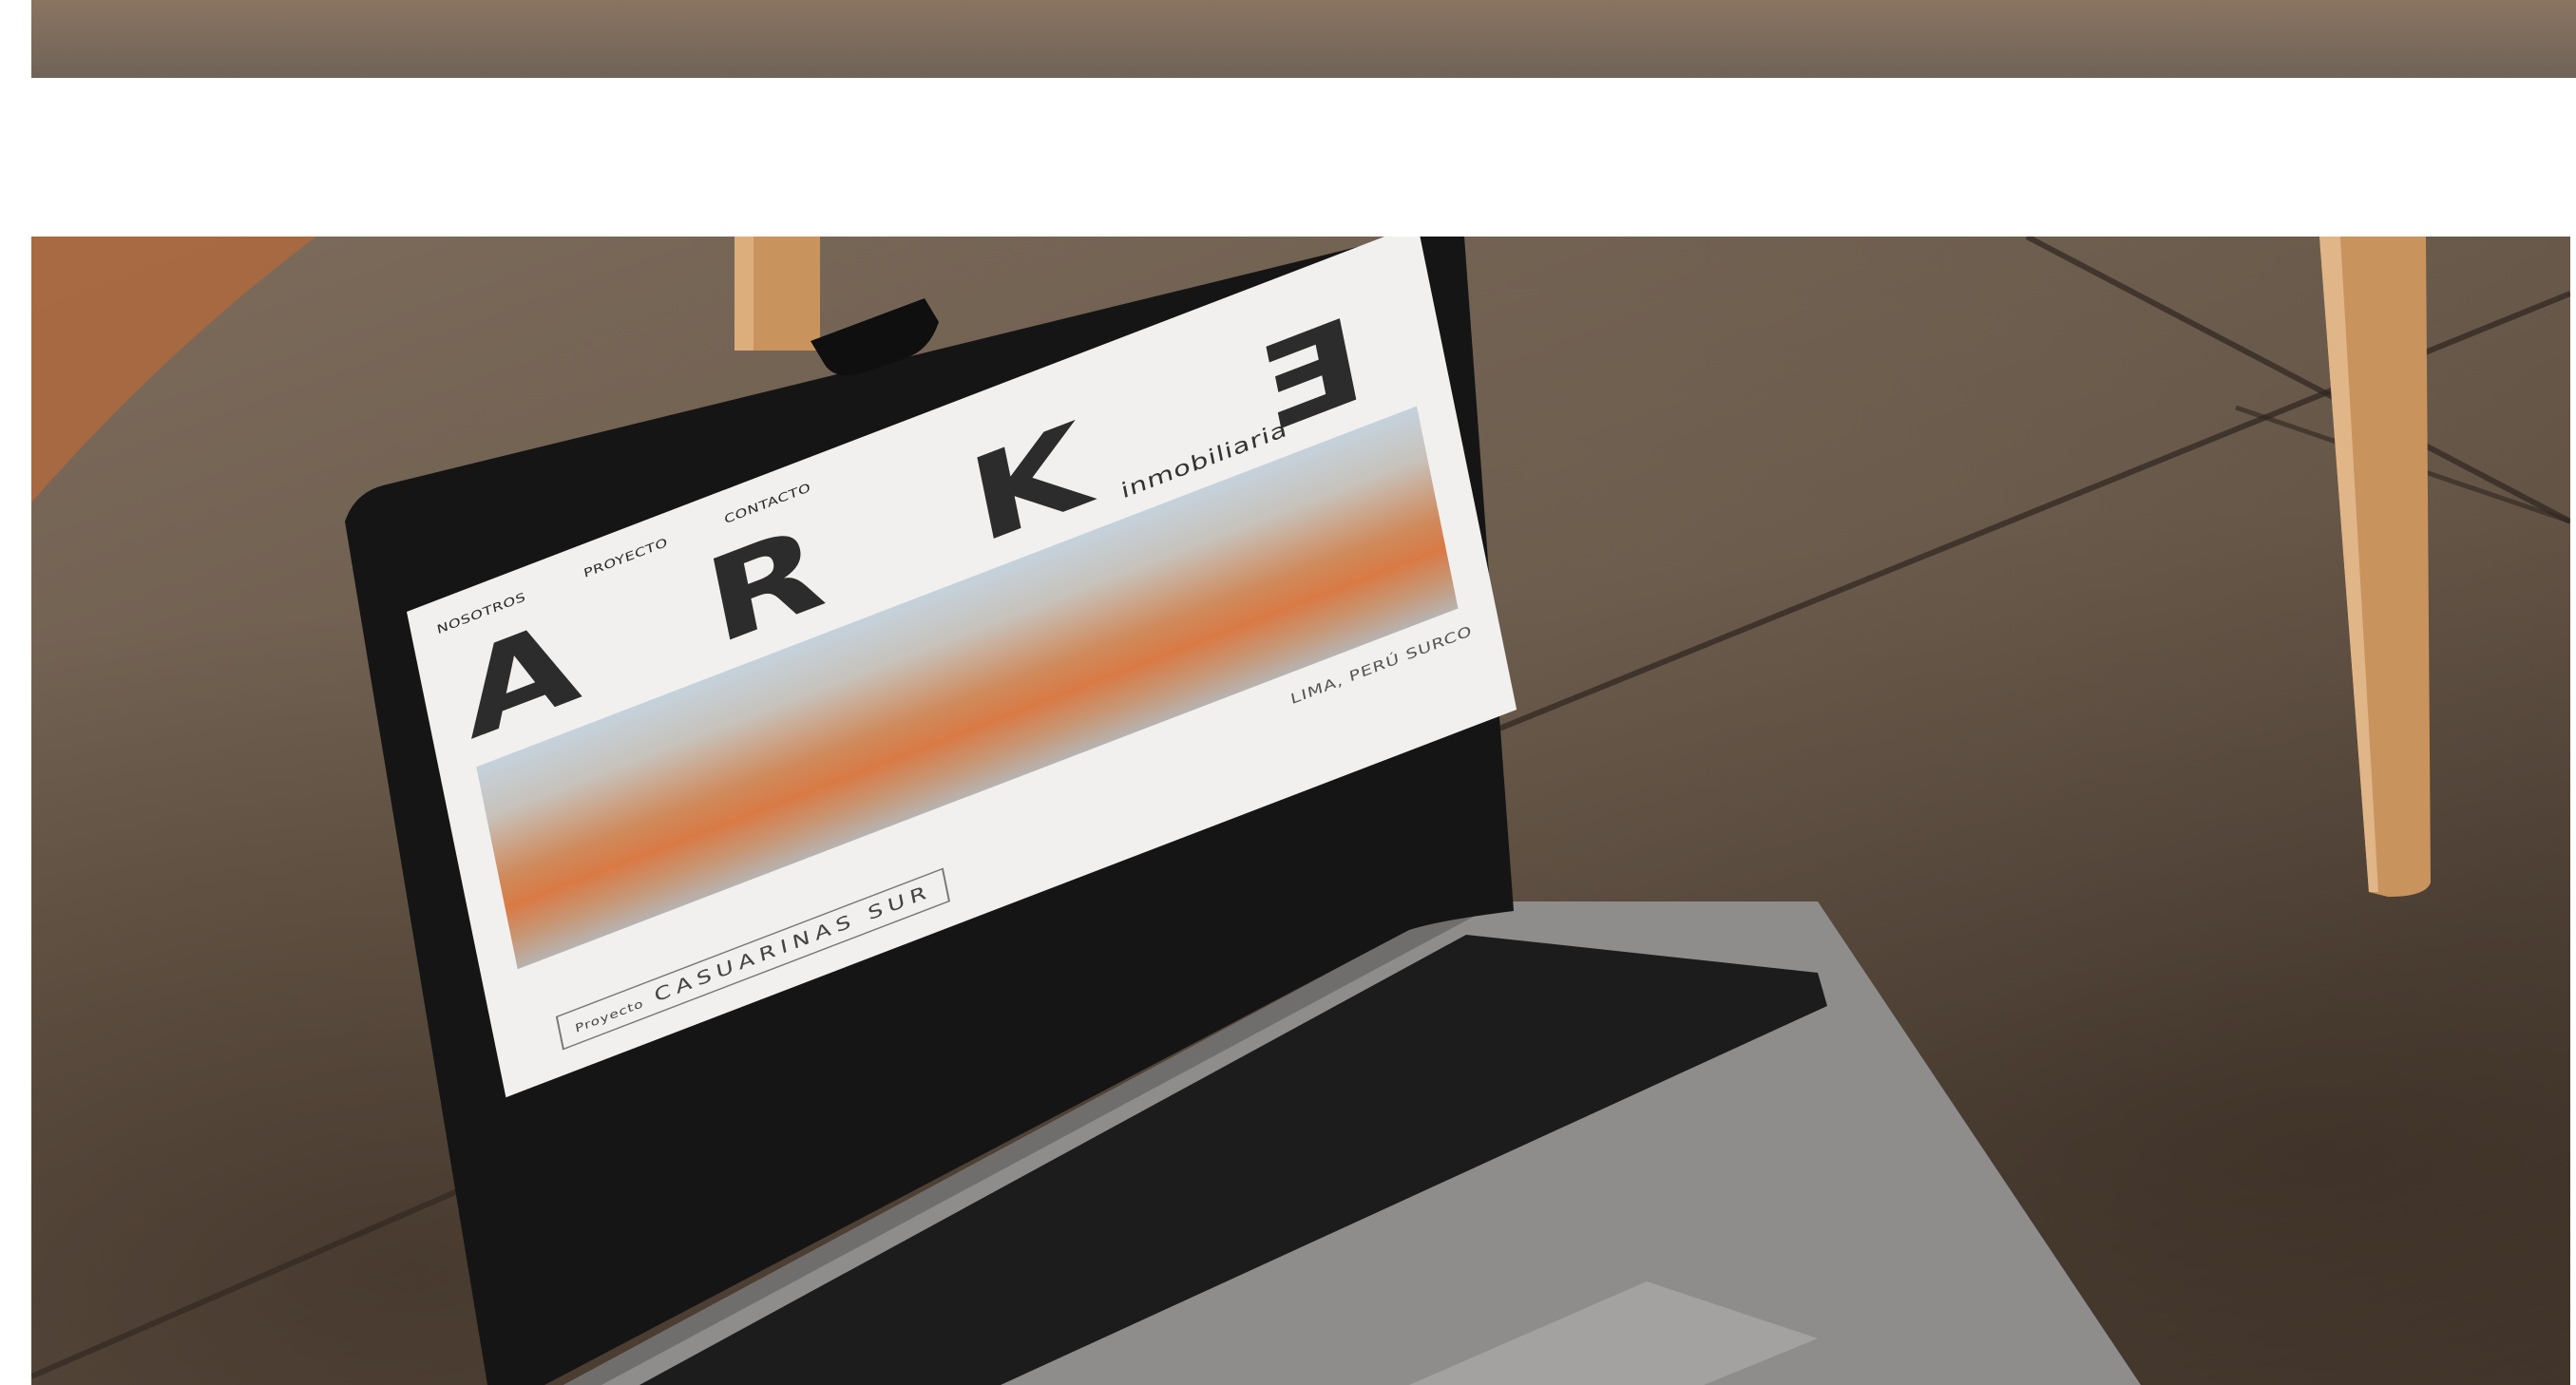 The image size is (2576, 1385). I want to click on nav-proyecto: PROYECTO, so click(625, 559).